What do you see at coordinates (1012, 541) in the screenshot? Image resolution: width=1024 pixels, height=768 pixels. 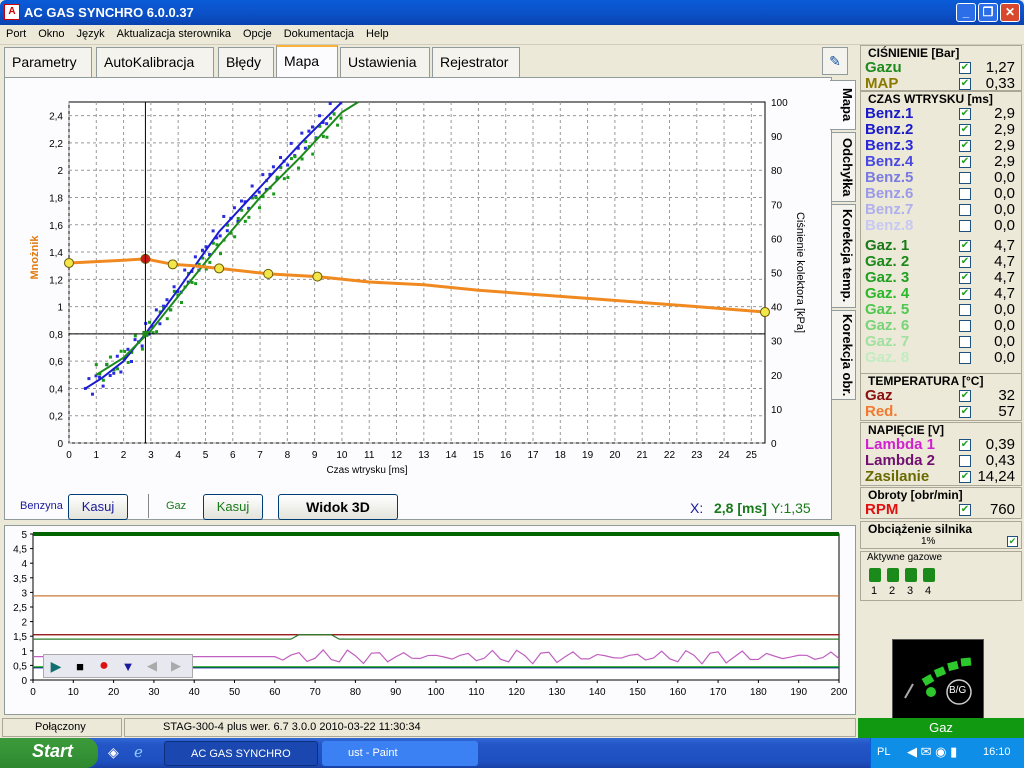 I see `load-checkbox: ✔` at bounding box center [1012, 541].